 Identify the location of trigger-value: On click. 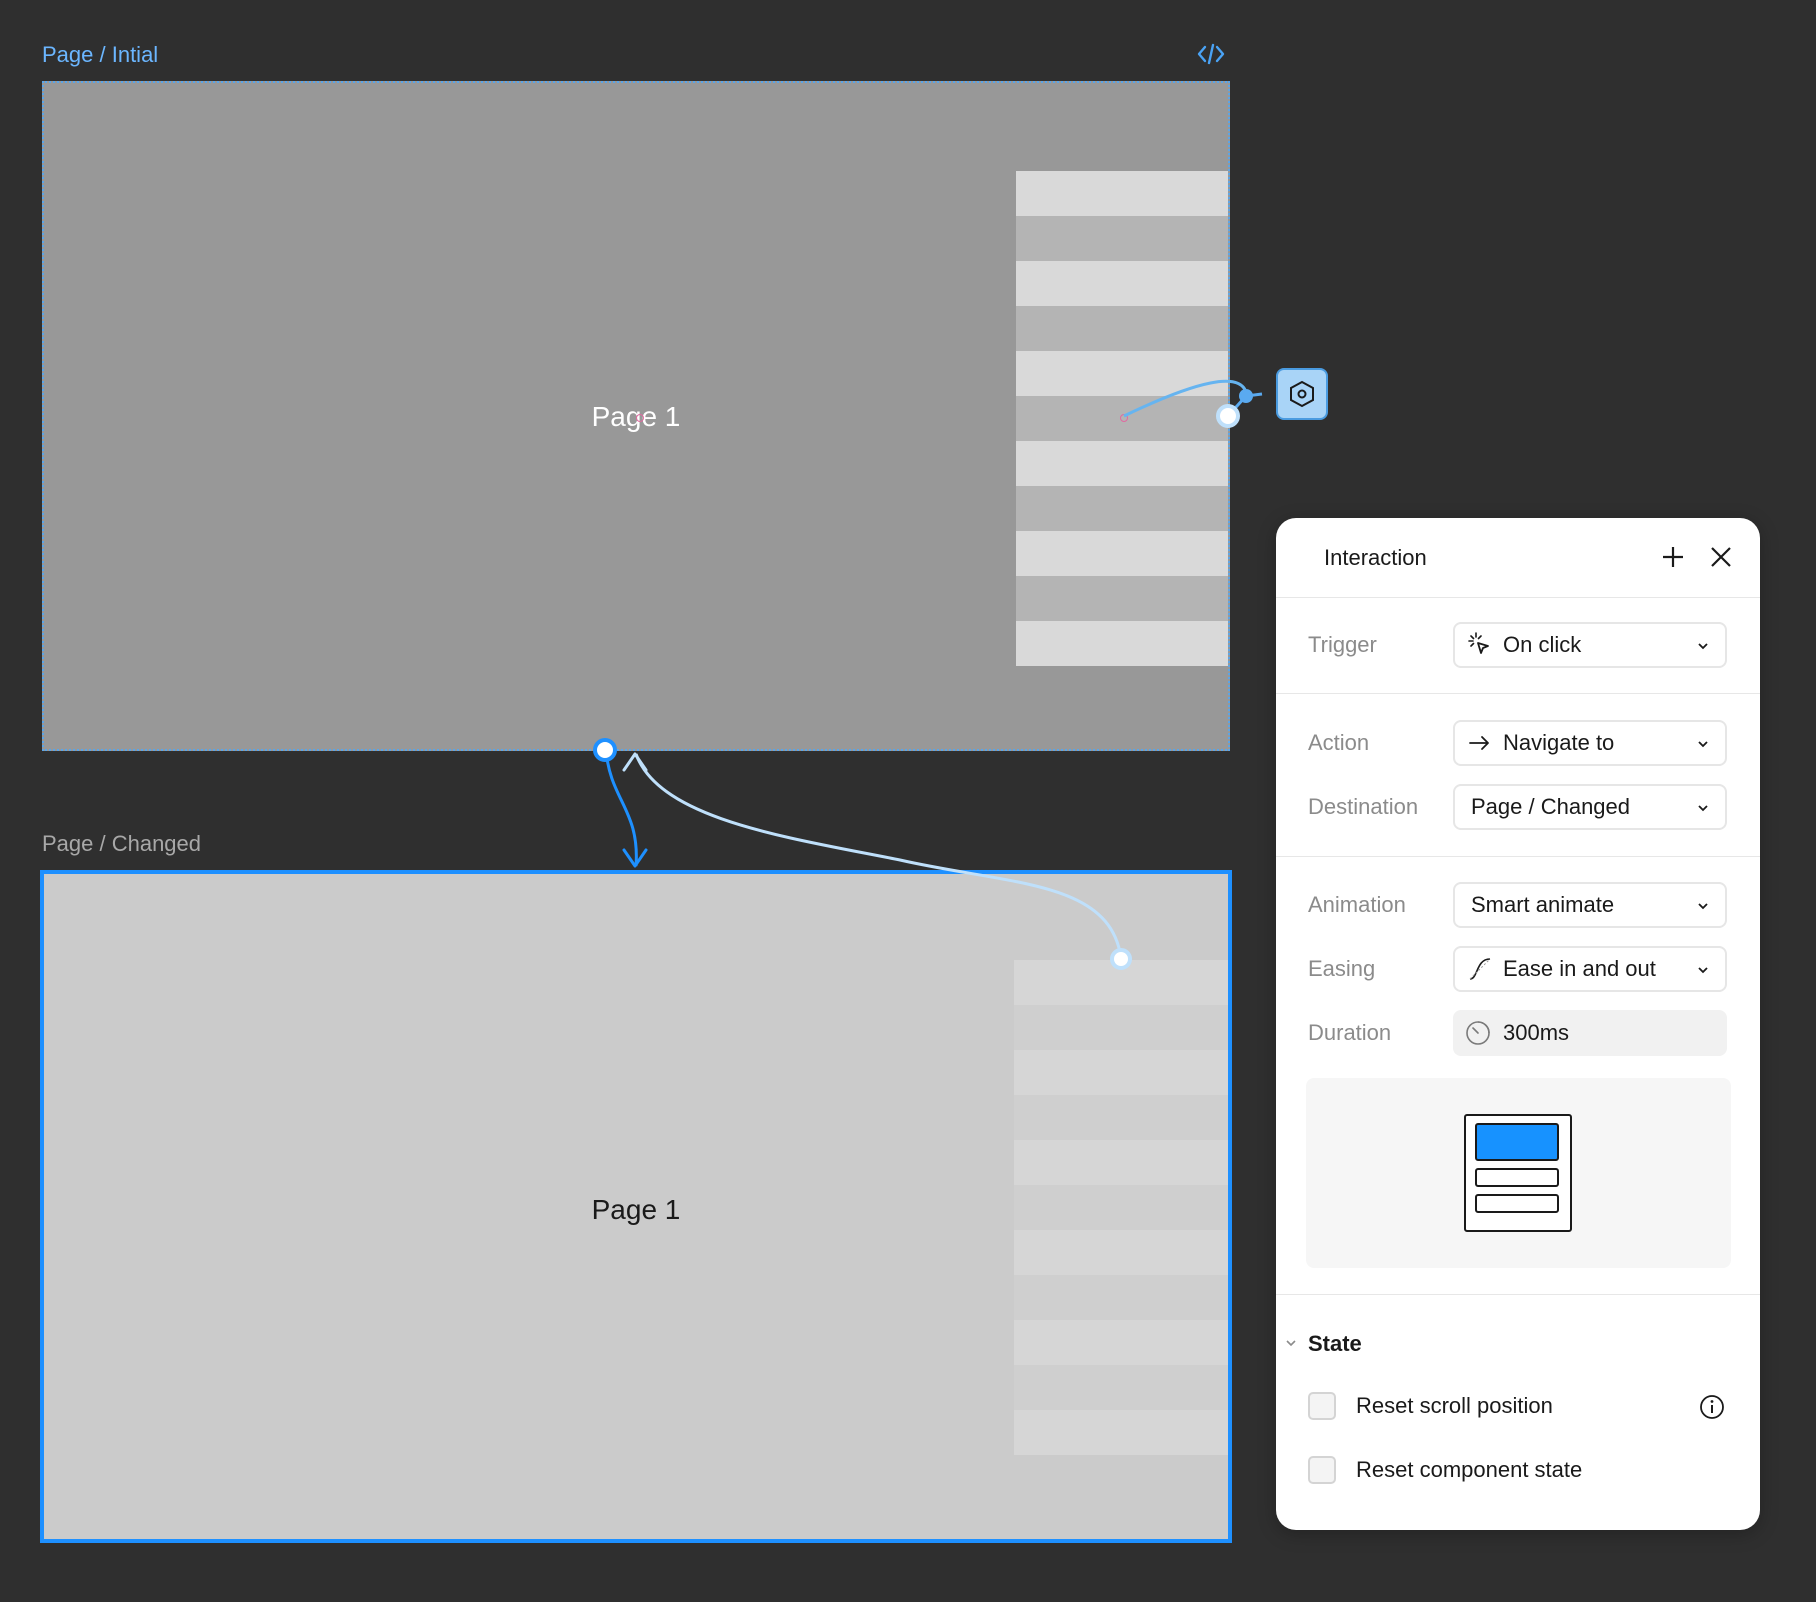
(1542, 644).